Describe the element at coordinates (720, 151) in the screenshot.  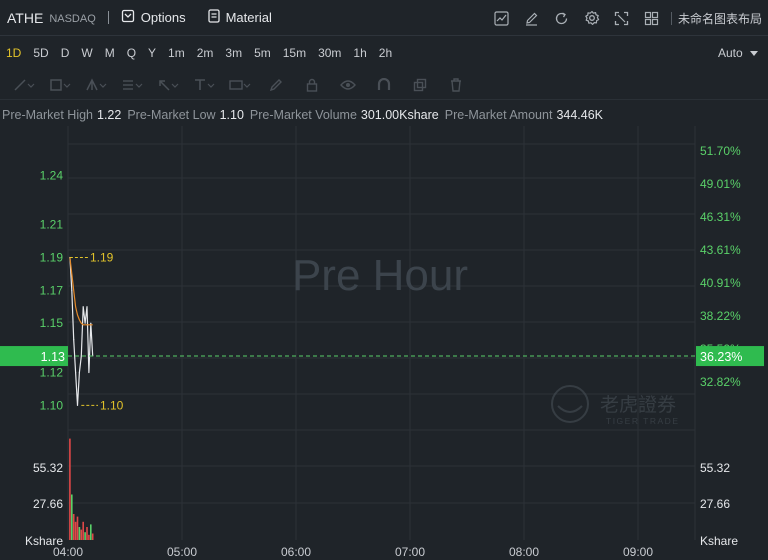
I see `percent-tick-label: 51.70%` at that location.